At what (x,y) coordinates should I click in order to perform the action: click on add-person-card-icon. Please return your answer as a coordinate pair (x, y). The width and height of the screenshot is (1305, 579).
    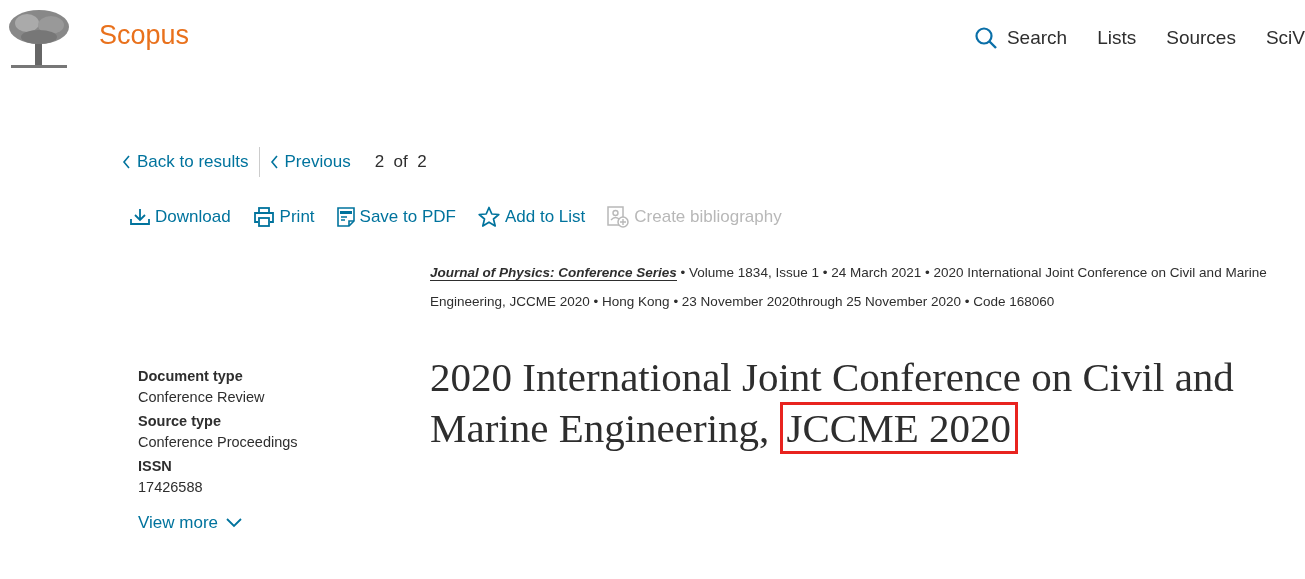
    Looking at the image, I should click on (618, 217).